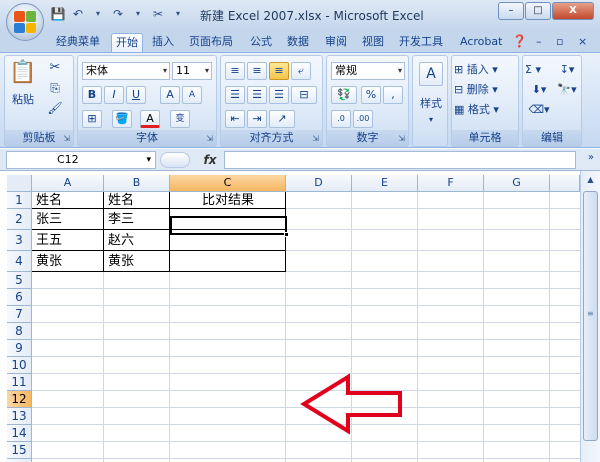  Describe the element at coordinates (235, 119) in the screenshot. I see `decrease-indent-button: ⇤` at that location.